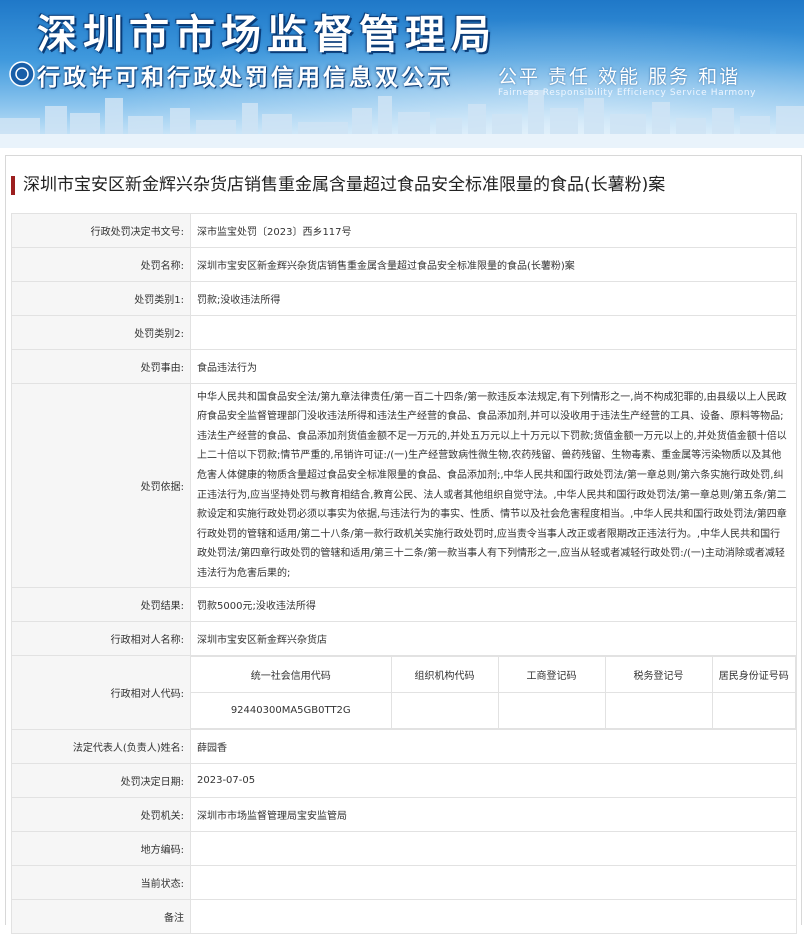 This screenshot has width=804, height=934. What do you see at coordinates (101, 638) in the screenshot?
I see `label: 行政相对人名称:` at bounding box center [101, 638].